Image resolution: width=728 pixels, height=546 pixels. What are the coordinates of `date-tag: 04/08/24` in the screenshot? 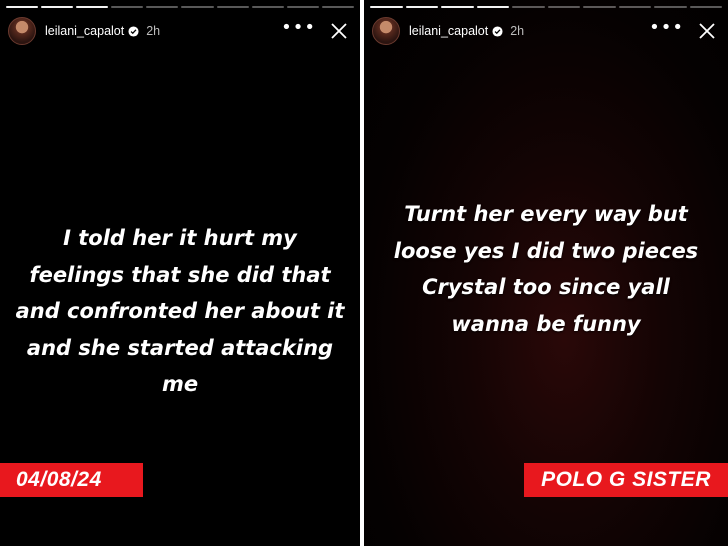 It's located at (71, 480).